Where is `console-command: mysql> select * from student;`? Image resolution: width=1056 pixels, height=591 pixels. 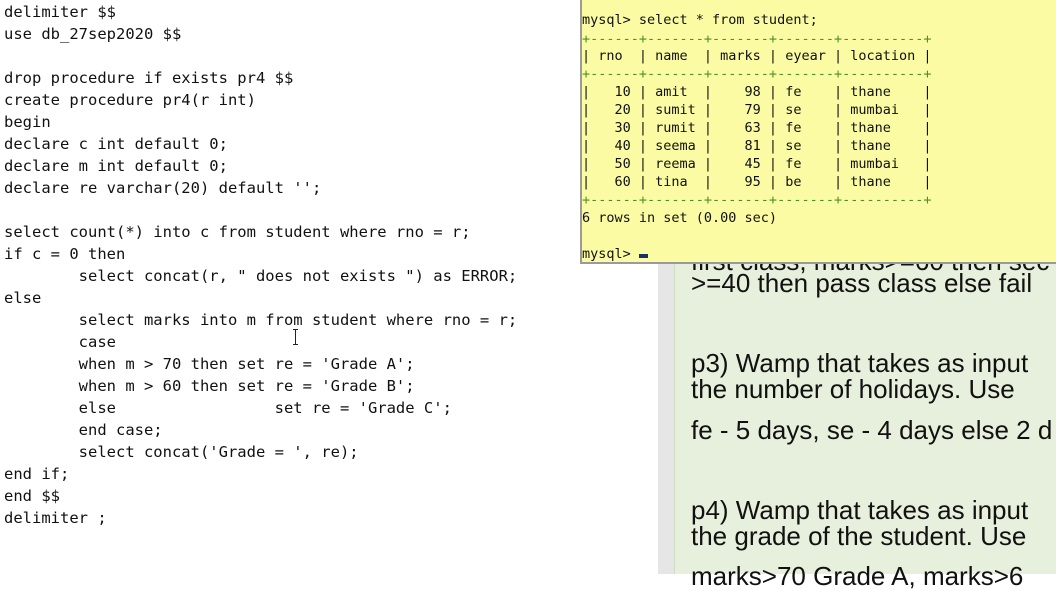
console-command: mysql> select * from student; is located at coordinates (700, 20).